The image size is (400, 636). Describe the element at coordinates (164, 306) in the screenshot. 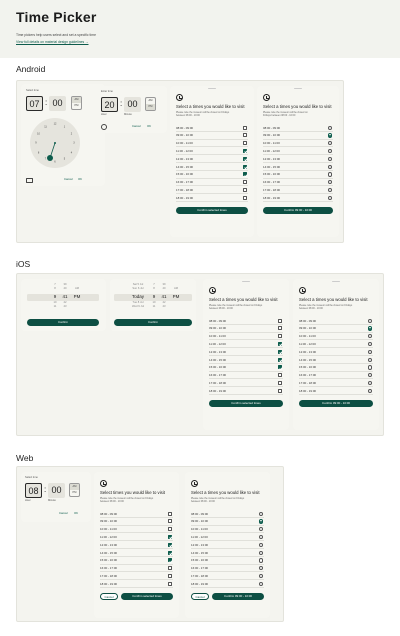

I see `wheel-item: 43` at that location.